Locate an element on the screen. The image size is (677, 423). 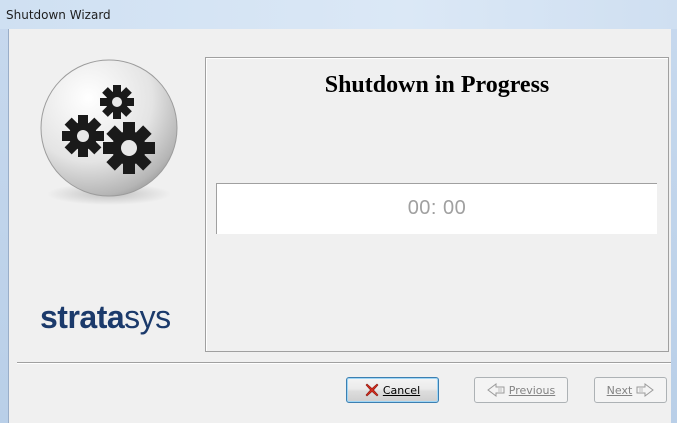
button-separator is located at coordinates (344, 363).